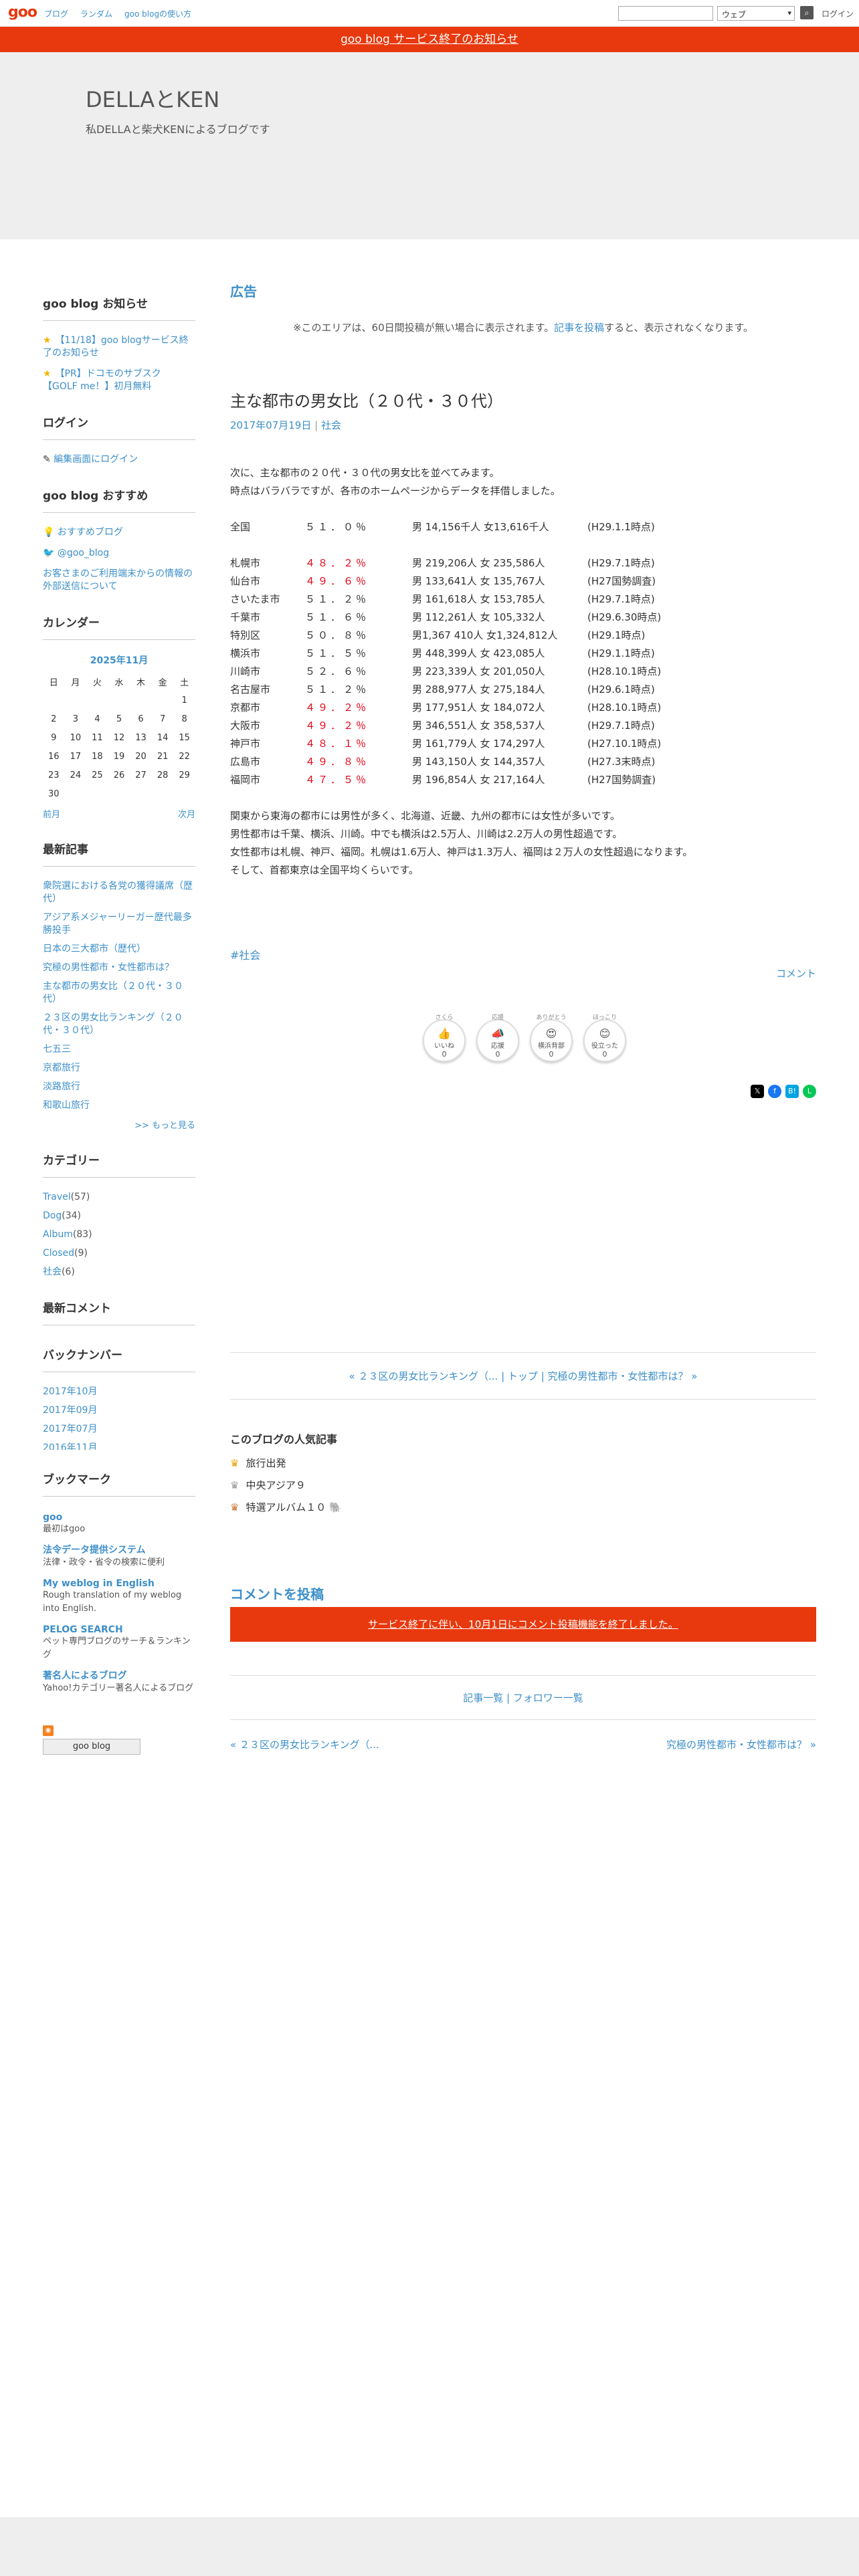 The height and width of the screenshot is (2576, 859). What do you see at coordinates (70, 1429) in the screenshot?
I see `backnumber-link: 2017年07月` at bounding box center [70, 1429].